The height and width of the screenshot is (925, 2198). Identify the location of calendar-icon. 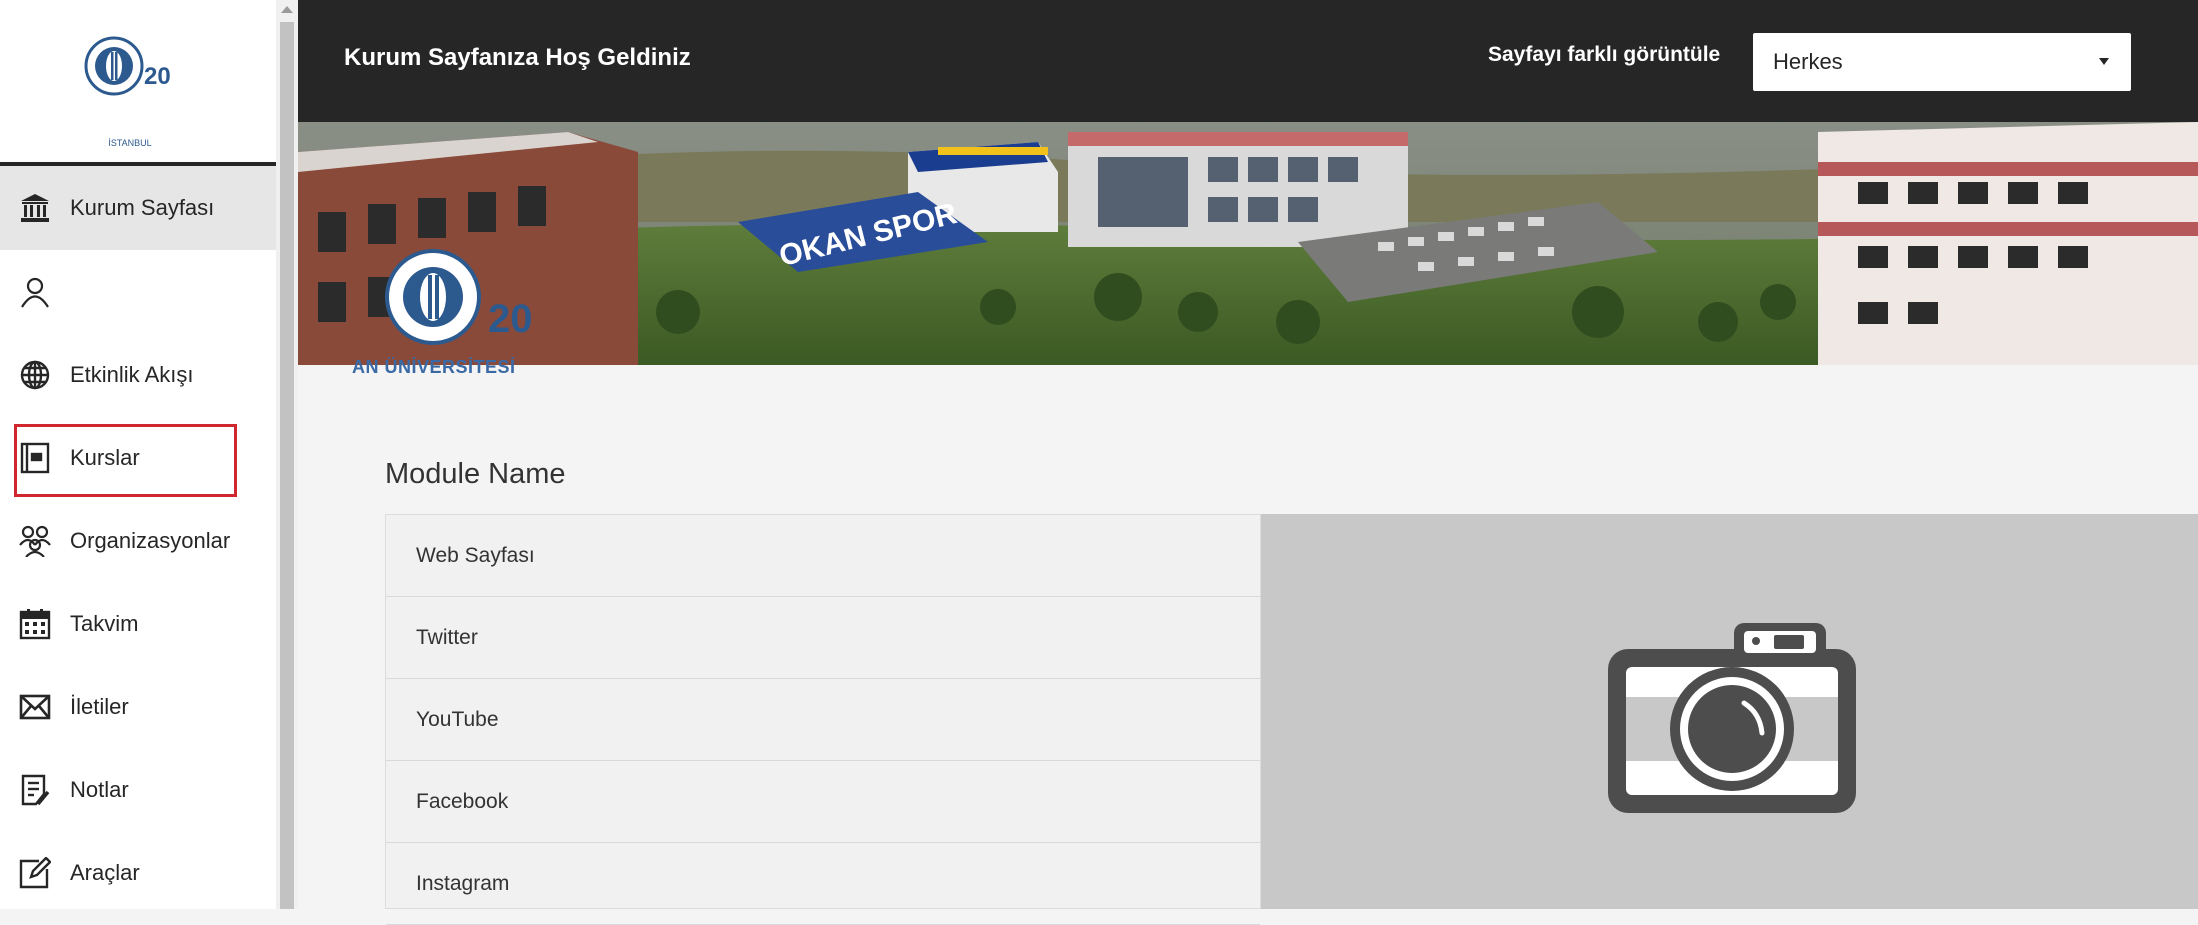
(35, 624).